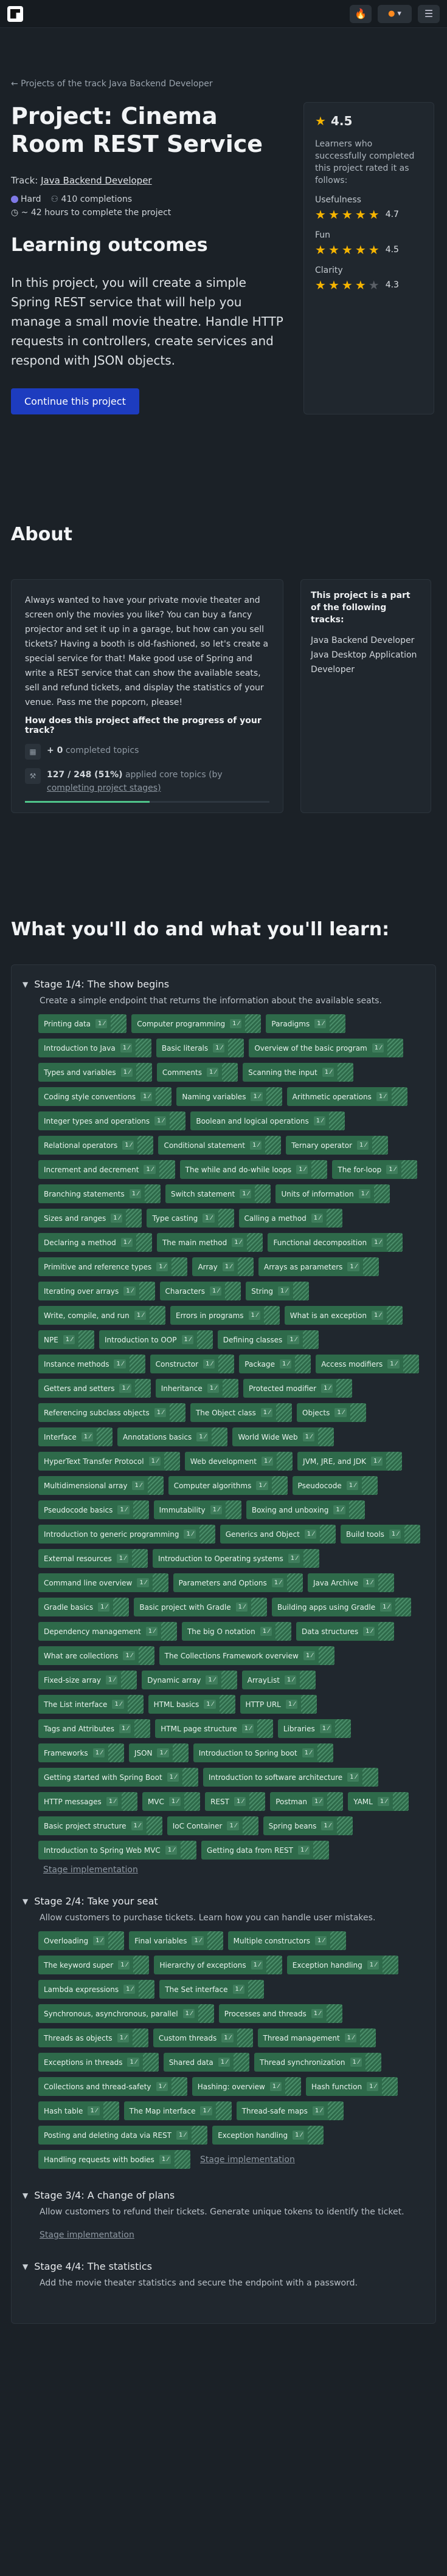  Describe the element at coordinates (317, 2062) in the screenshot. I see `topic-chip: Thread synchronization 1 ⁄` at that location.